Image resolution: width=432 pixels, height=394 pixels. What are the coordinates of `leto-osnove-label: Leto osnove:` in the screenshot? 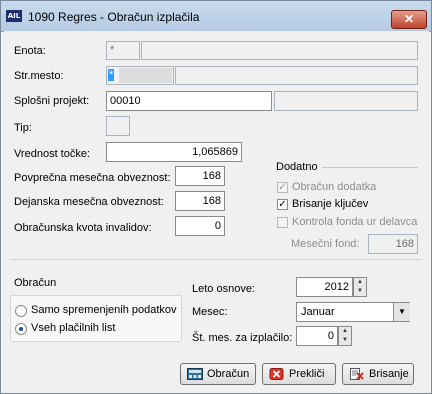 It's located at (223, 289).